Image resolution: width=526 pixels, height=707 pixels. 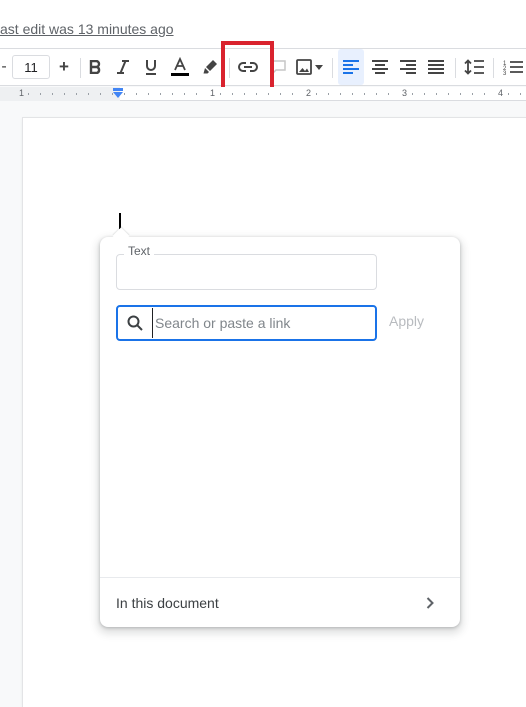 What do you see at coordinates (263, 67) in the screenshot?
I see `toolbar: - 11 + 123` at bounding box center [263, 67].